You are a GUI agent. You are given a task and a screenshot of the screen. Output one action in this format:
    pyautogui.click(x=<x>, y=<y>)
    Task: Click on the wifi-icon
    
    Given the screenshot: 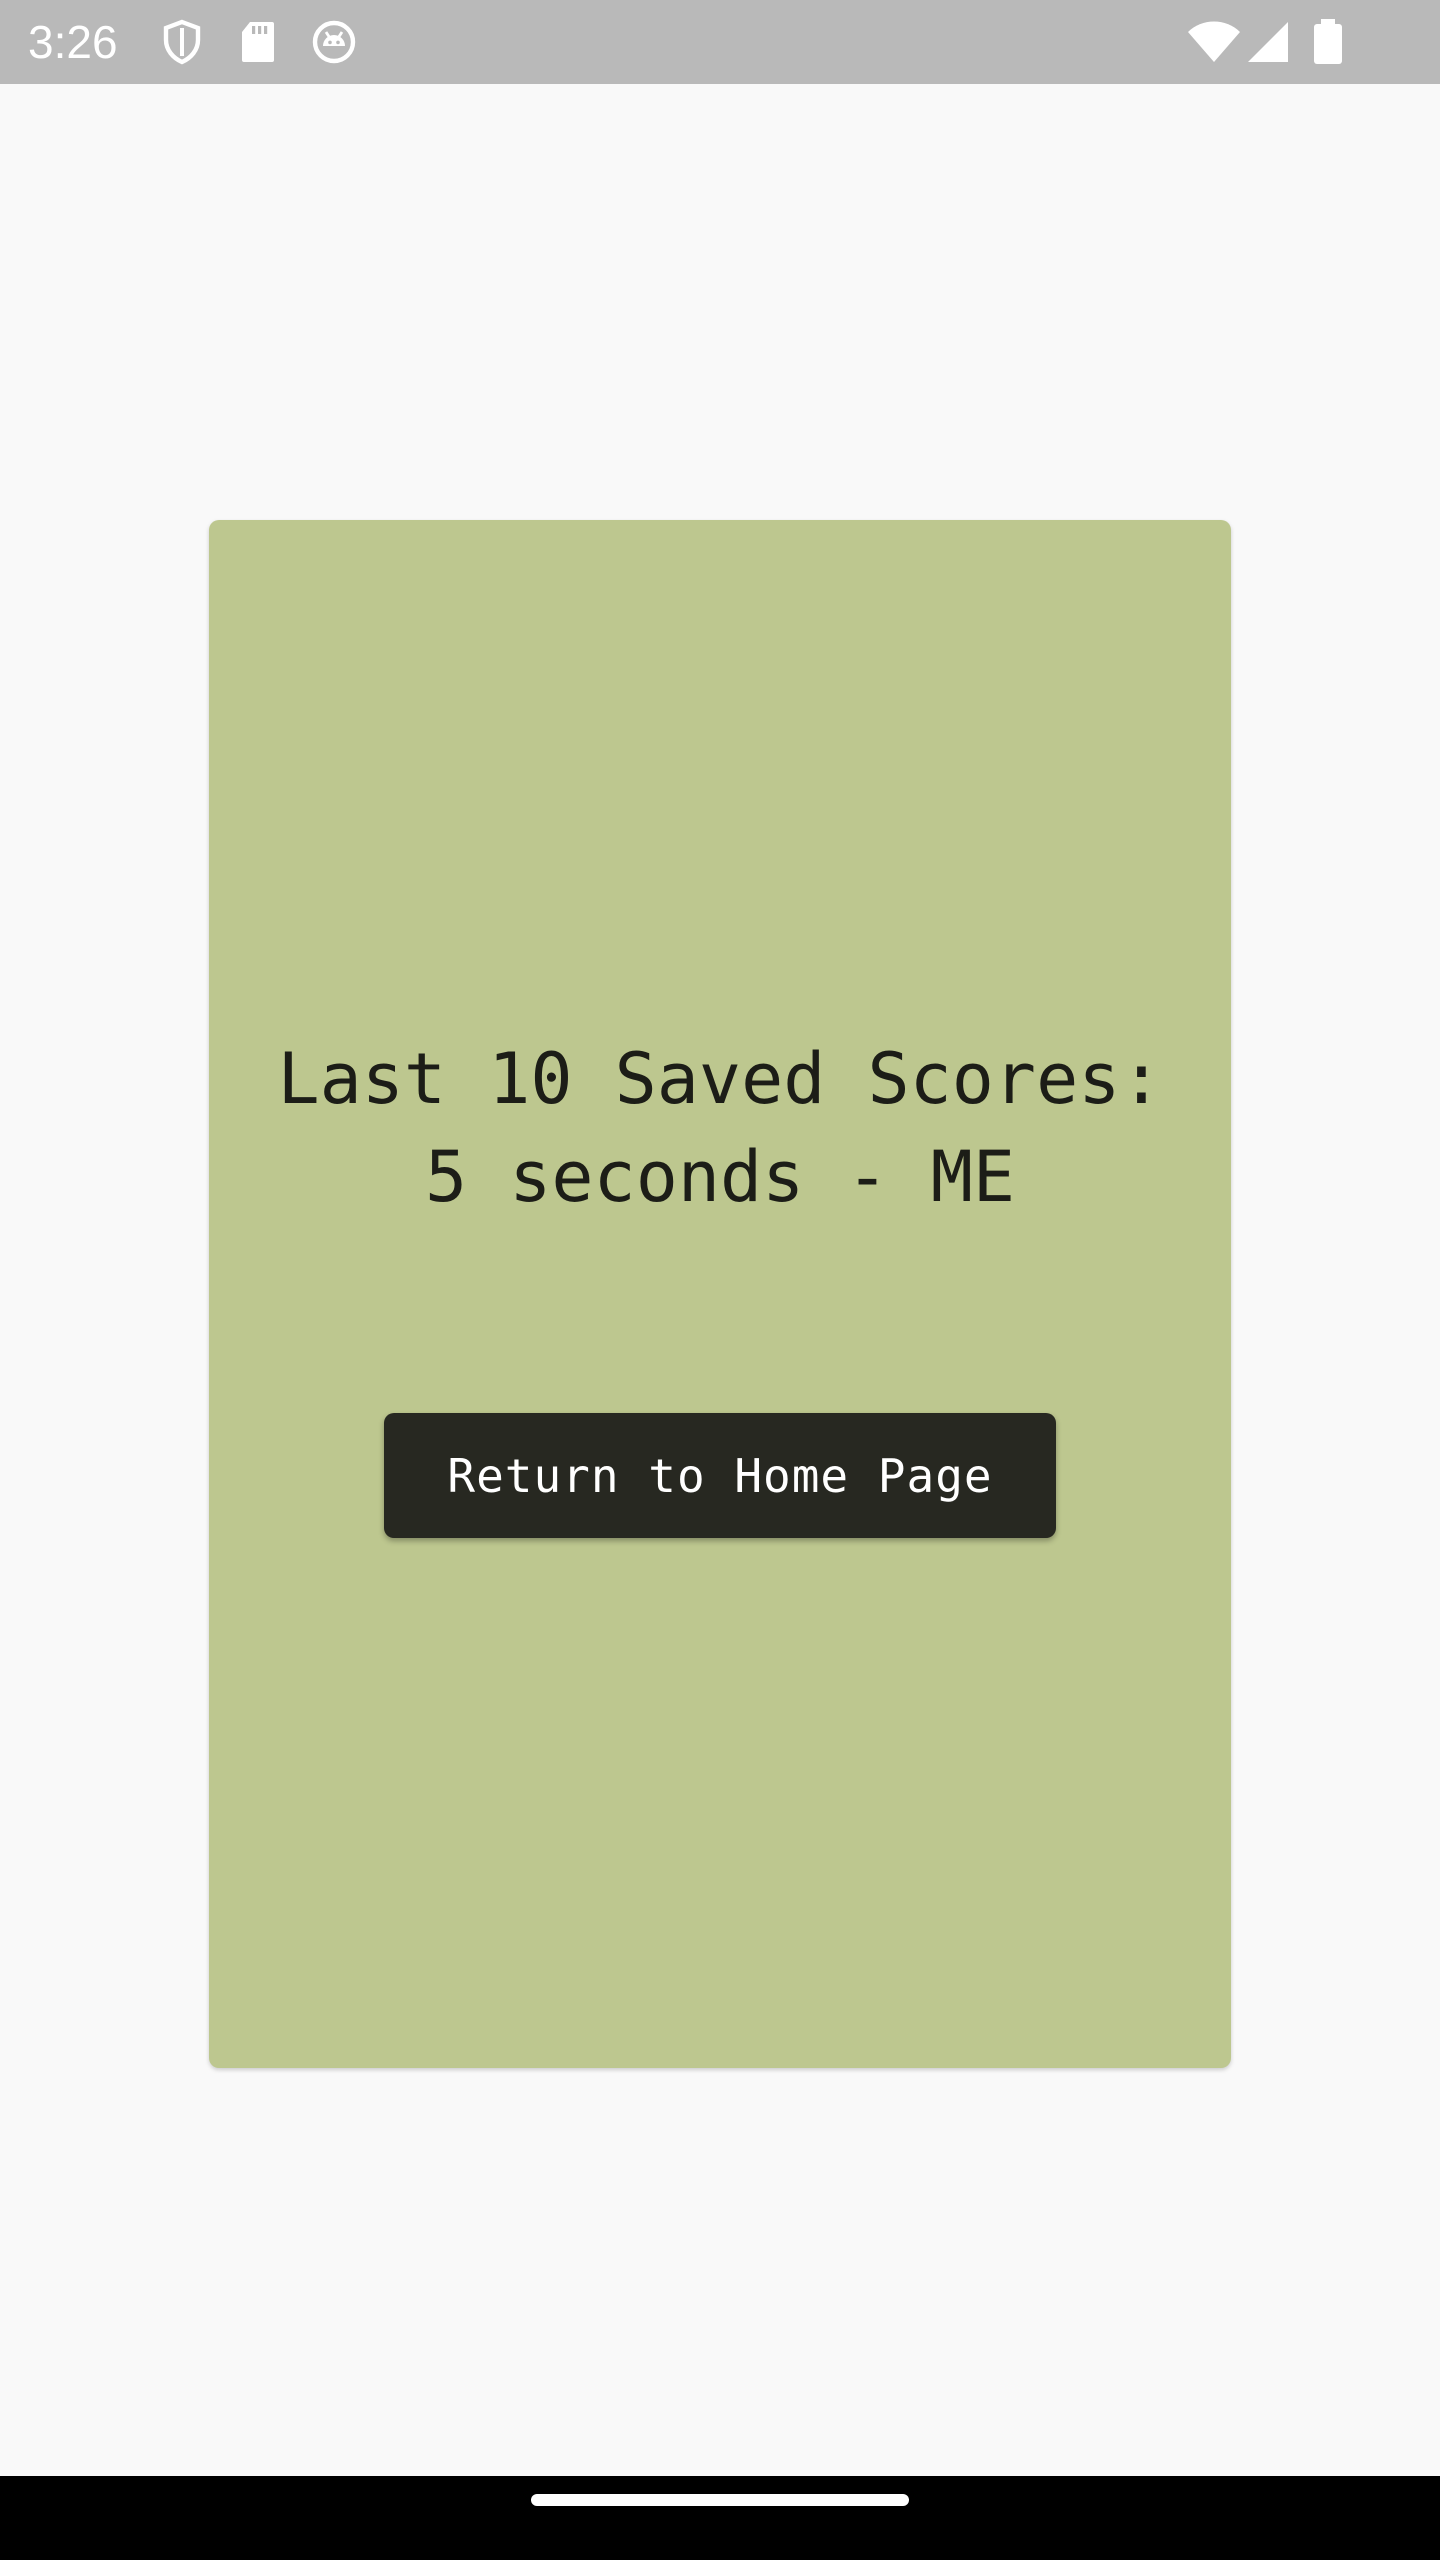 What is the action you would take?
    pyautogui.click(x=1214, y=41)
    